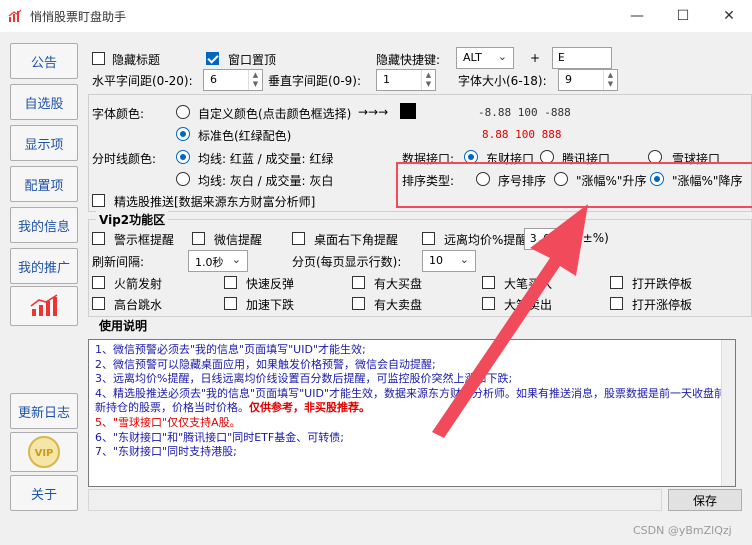  I want to click on refresh-dropdown: 1.0秒 ⌄, so click(218, 261).